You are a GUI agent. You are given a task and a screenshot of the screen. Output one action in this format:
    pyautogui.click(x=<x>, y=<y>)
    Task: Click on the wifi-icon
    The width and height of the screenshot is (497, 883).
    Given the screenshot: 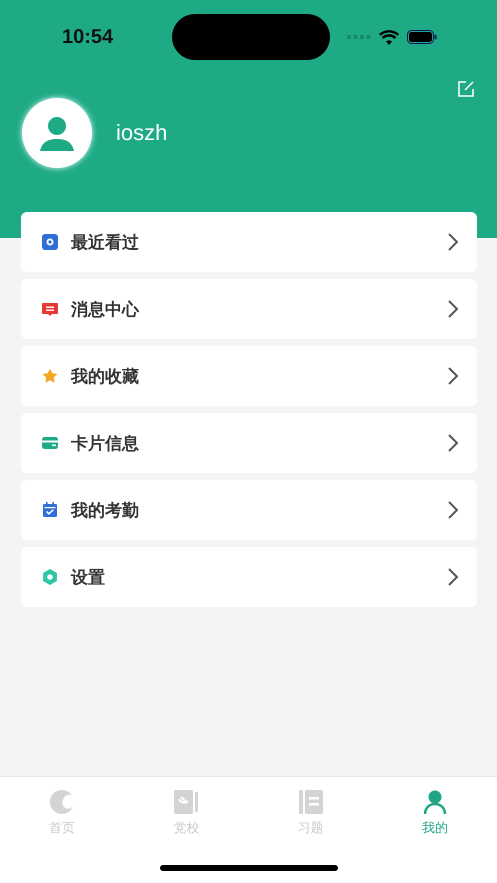 What is the action you would take?
    pyautogui.click(x=389, y=37)
    